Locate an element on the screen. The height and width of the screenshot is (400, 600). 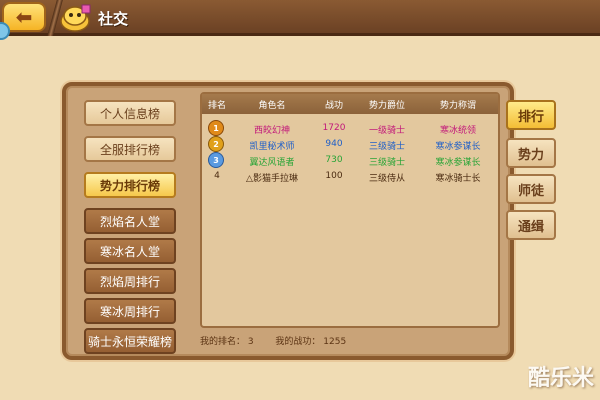
my-score-label: 我的战功： is located at coordinates (298, 342).